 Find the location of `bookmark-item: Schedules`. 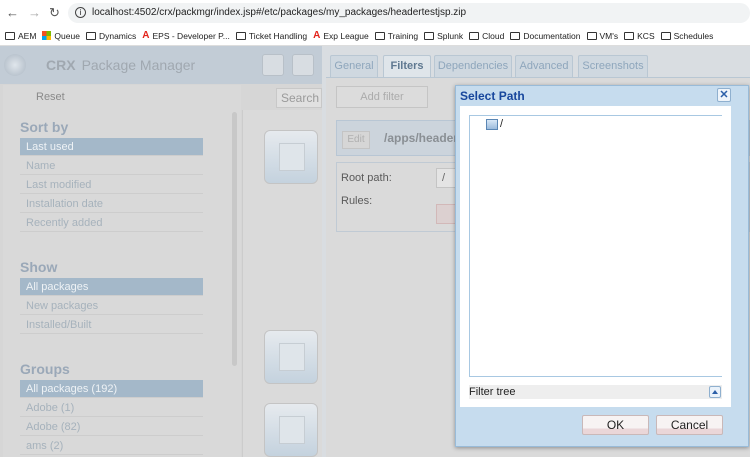

bookmark-item: Schedules is located at coordinates (687, 35).